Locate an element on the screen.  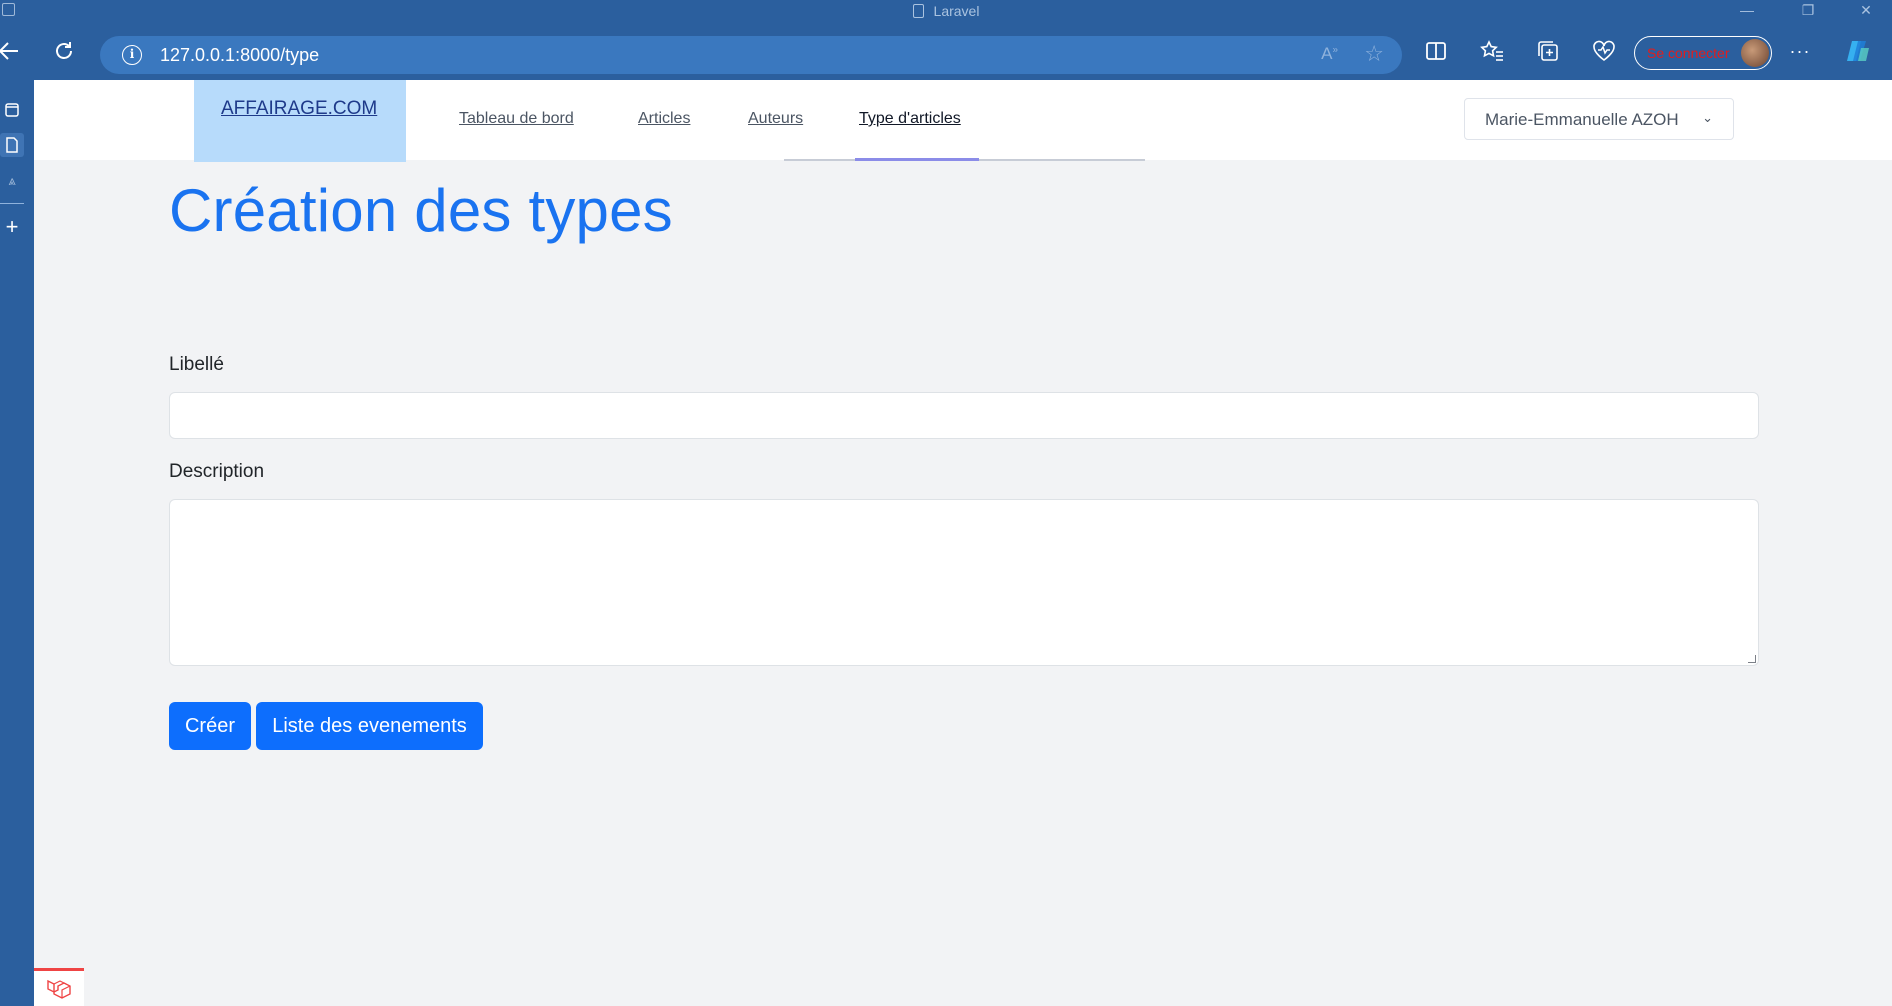
tab-icon is located at coordinates (12, 110).